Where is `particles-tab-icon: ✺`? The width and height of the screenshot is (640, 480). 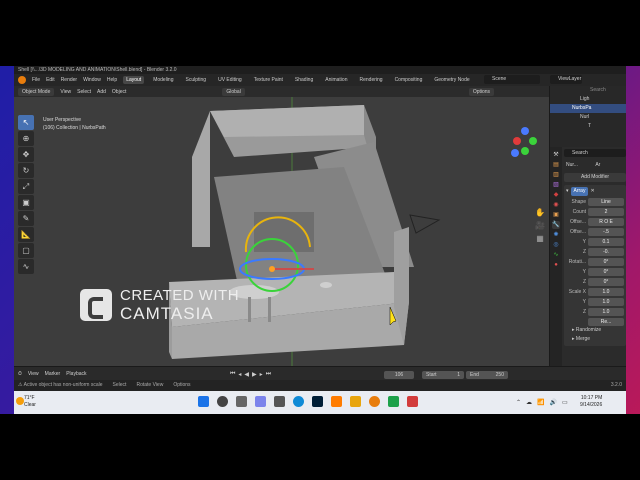 particles-tab-icon: ✺ is located at coordinates (556, 235).